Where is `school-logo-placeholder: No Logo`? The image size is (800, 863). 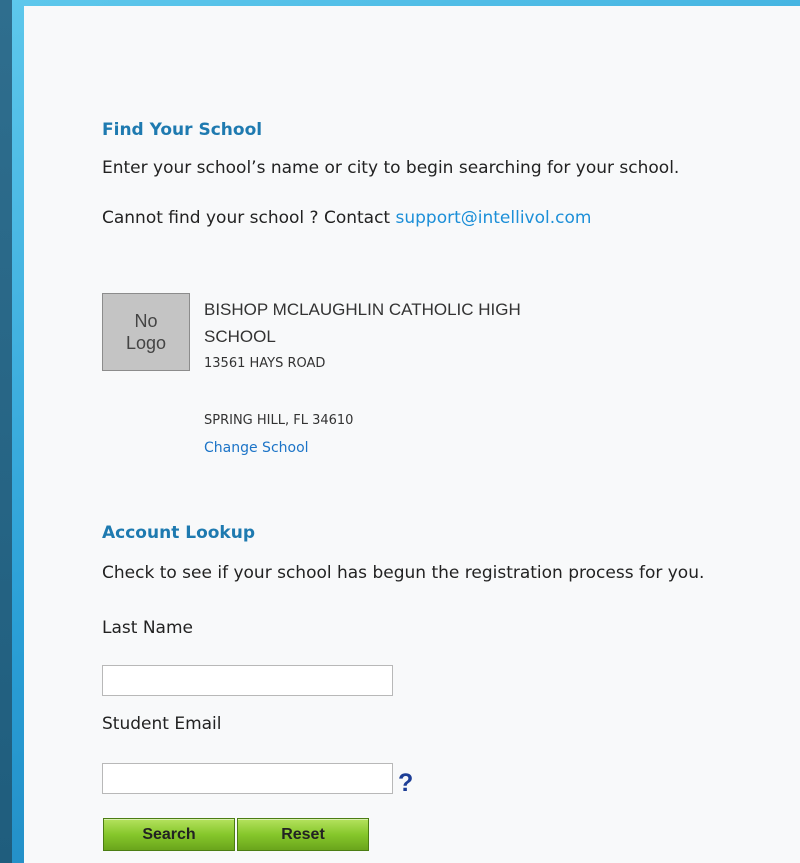
school-logo-placeholder: No Logo is located at coordinates (146, 332).